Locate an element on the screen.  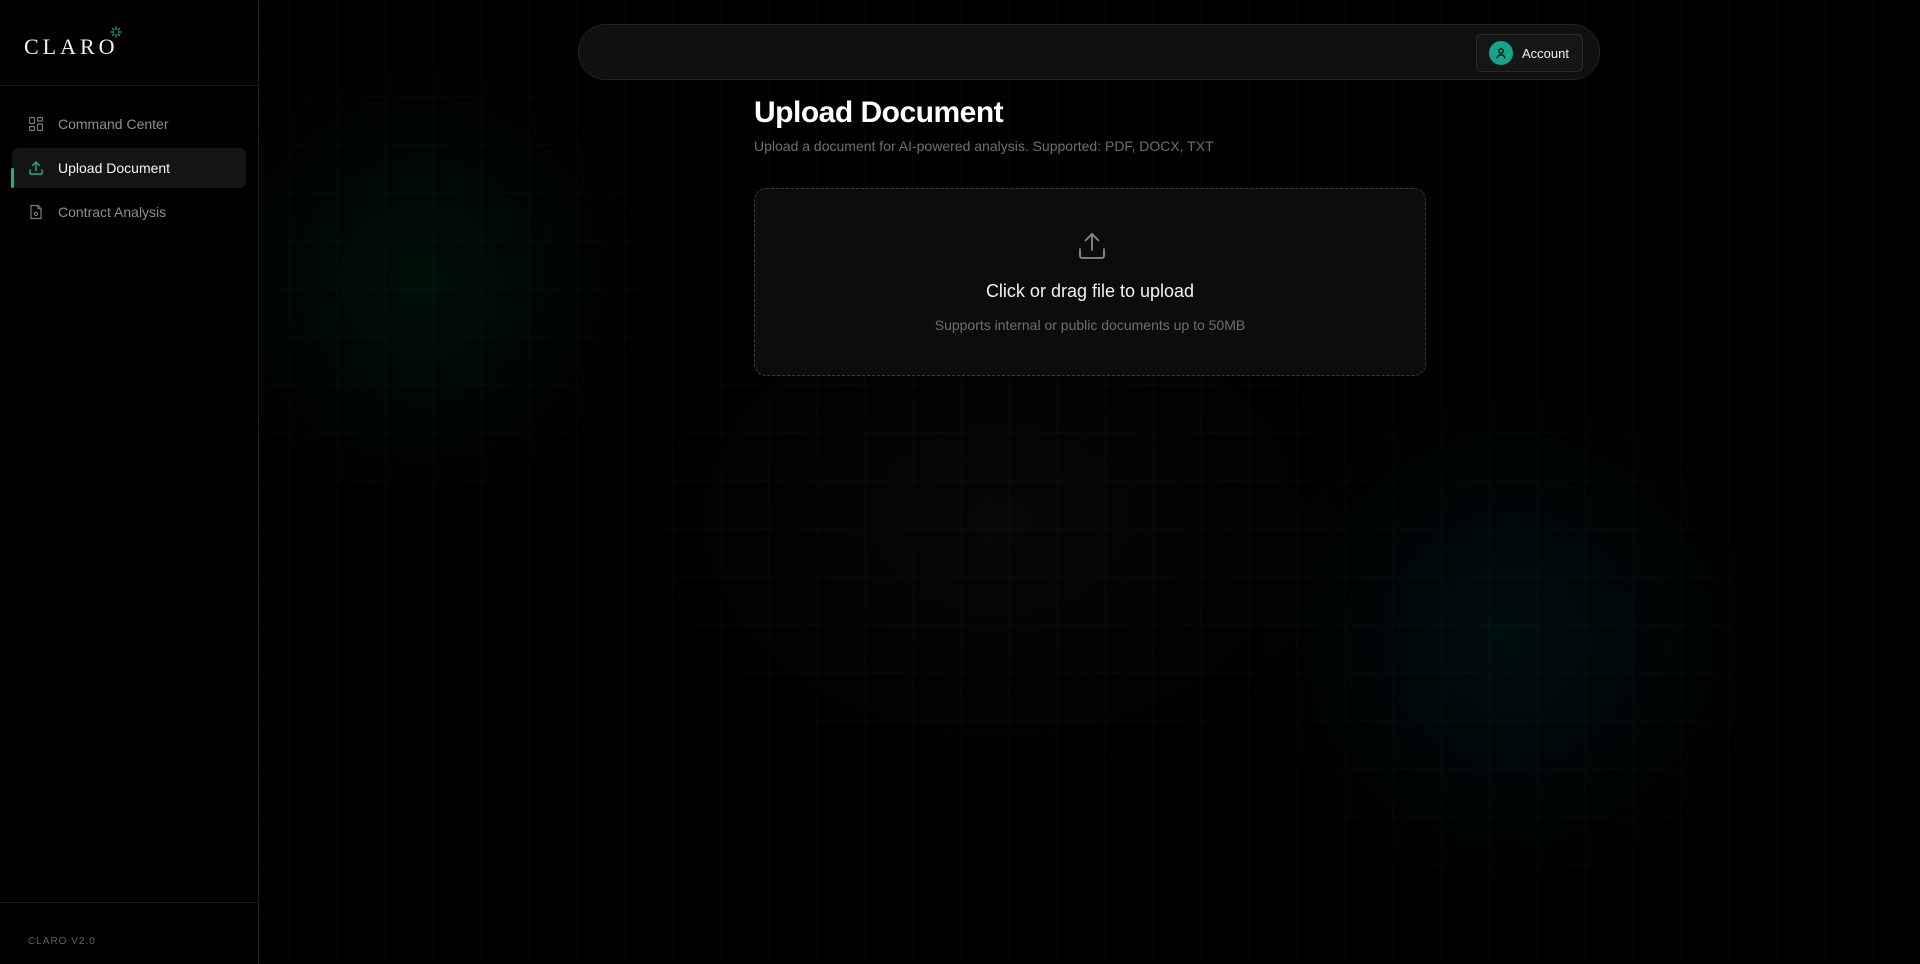
user-icon is located at coordinates (1501, 53).